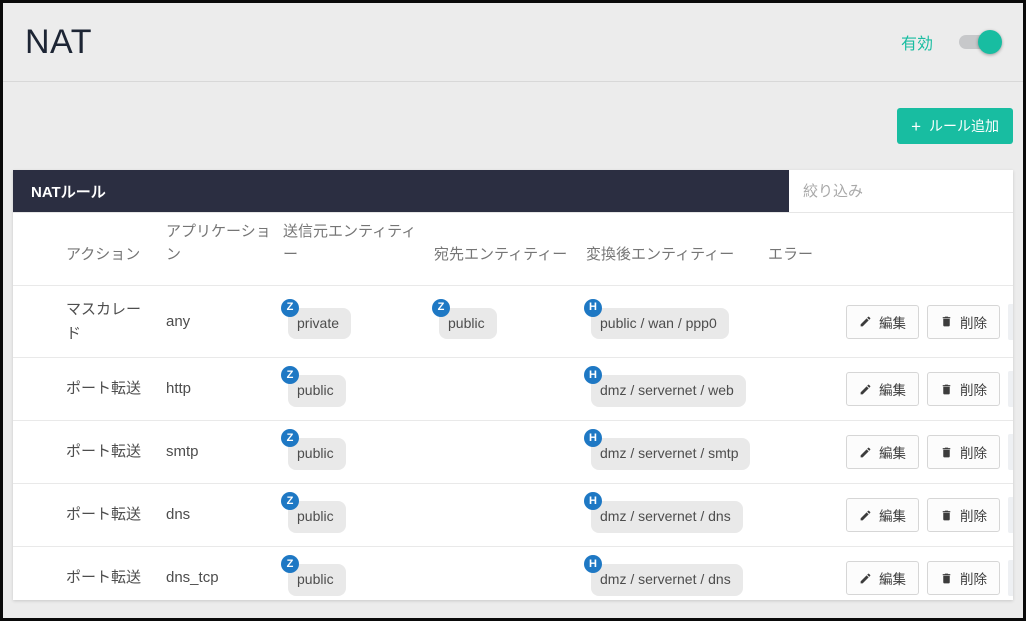 The image size is (1026, 621). What do you see at coordinates (290, 307) in the screenshot?
I see `zone-badge-icon: Z` at bounding box center [290, 307].